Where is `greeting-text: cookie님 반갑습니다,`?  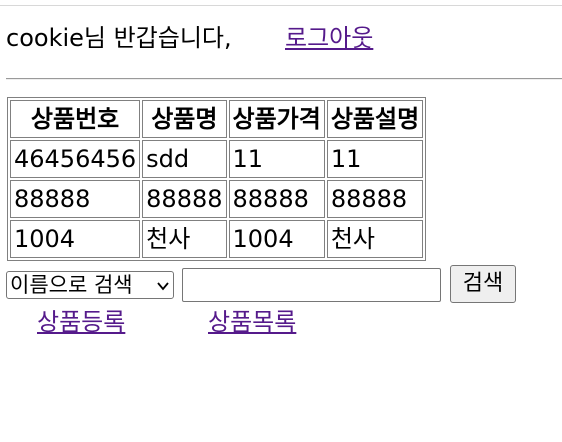
greeting-text: cookie님 반갑습니다, is located at coordinates (119, 38).